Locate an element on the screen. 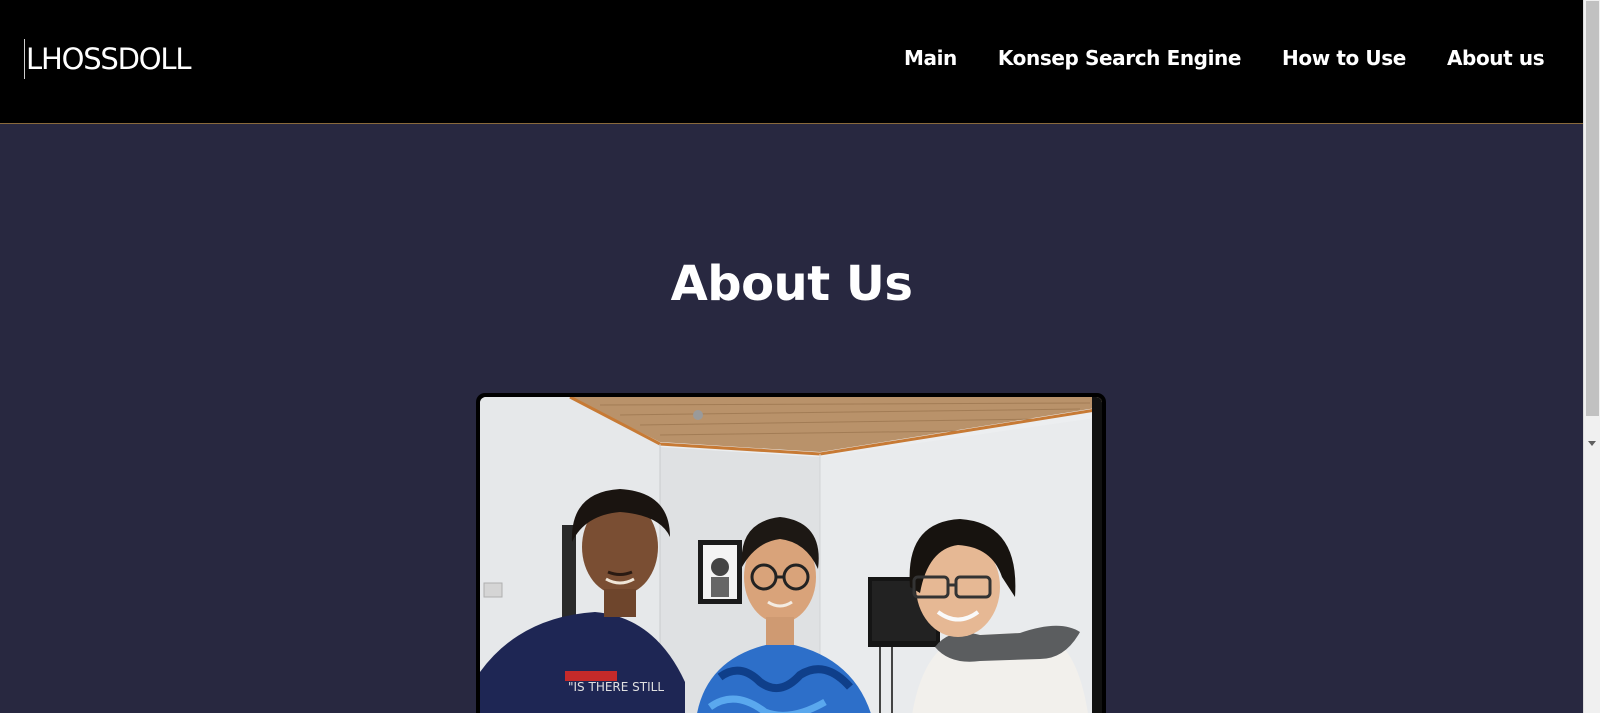  text-cursor is located at coordinates (24, 59).